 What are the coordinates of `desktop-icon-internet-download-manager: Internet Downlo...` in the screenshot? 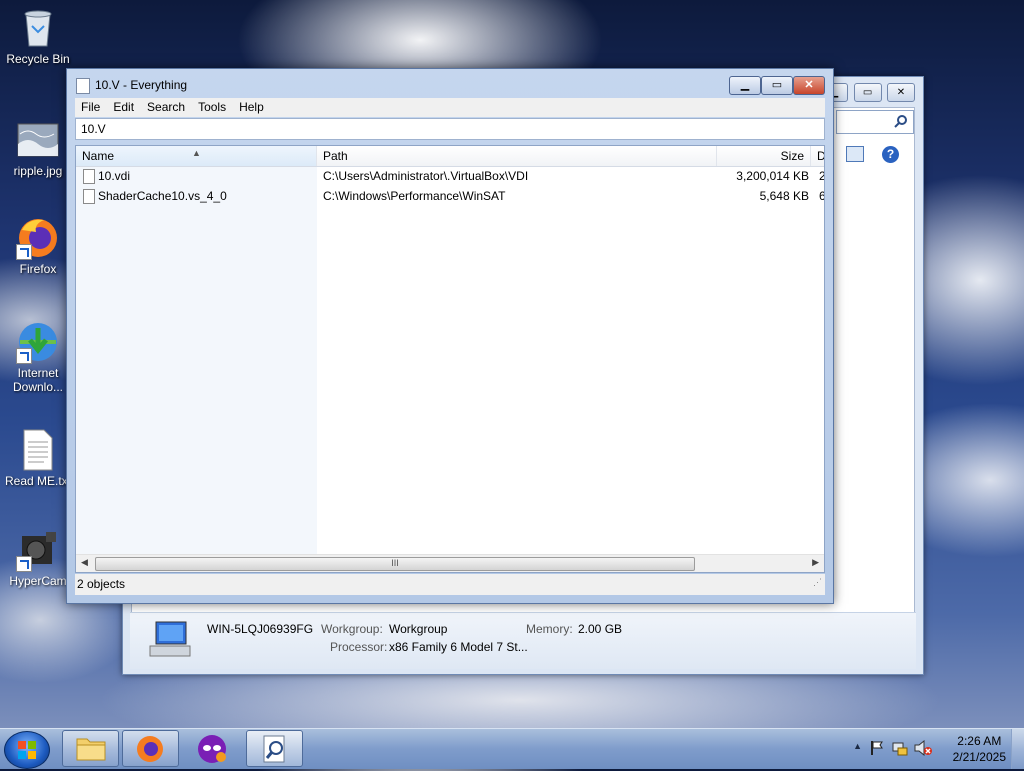 It's located at (38, 357).